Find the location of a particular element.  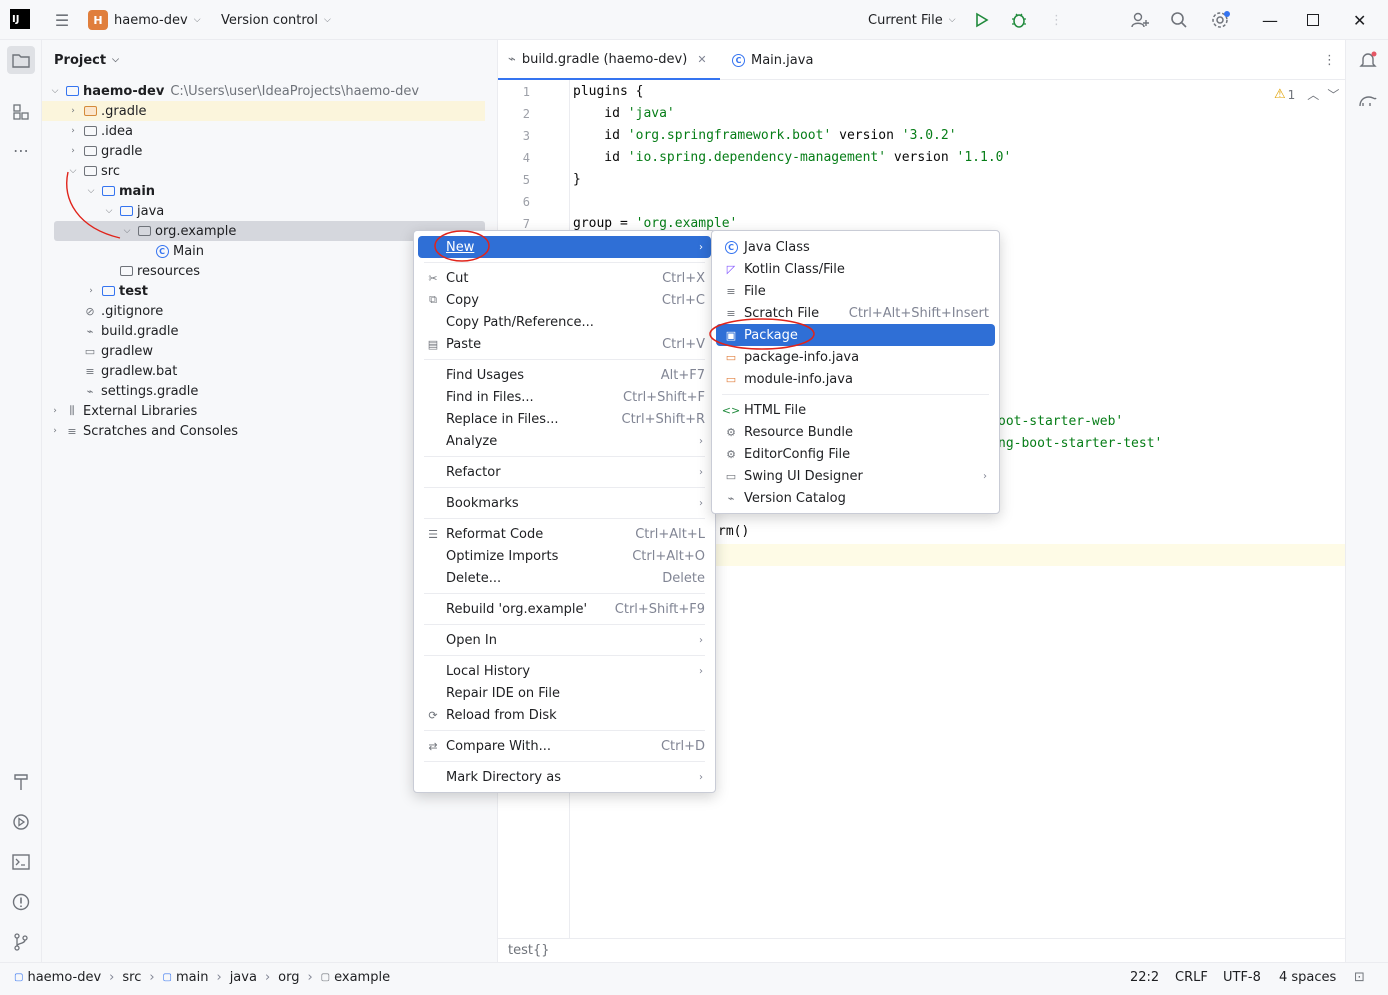

tab-options-icon: ⋮ is located at coordinates (1329, 60).